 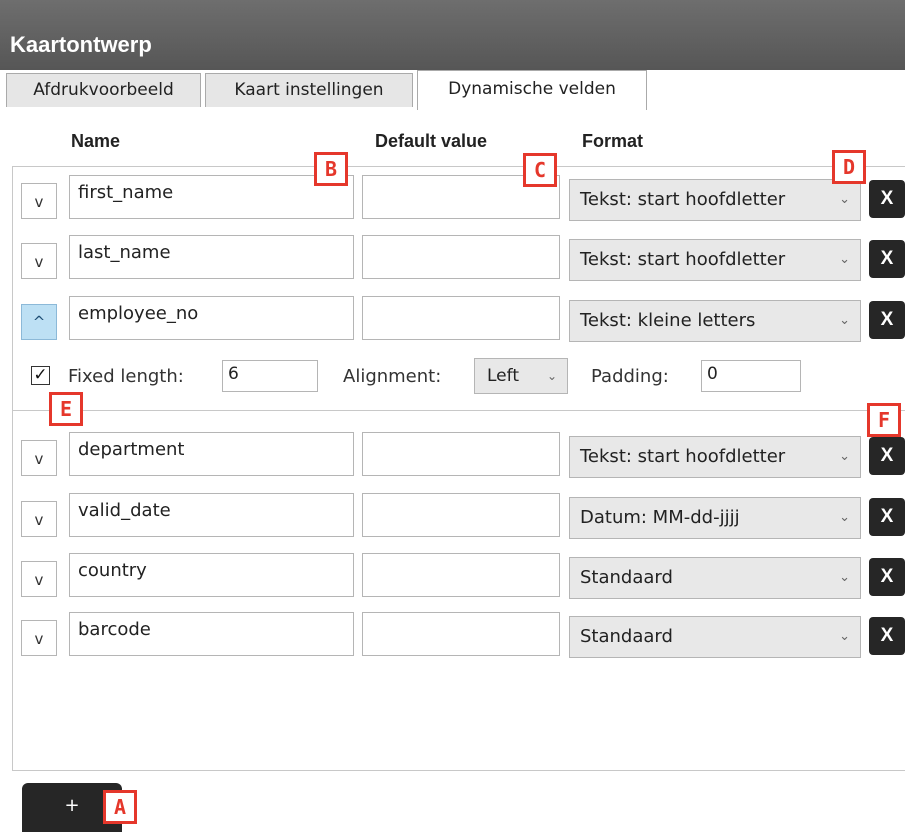 What do you see at coordinates (81, 44) in the screenshot?
I see `window-title: Kaartontwerp` at bounding box center [81, 44].